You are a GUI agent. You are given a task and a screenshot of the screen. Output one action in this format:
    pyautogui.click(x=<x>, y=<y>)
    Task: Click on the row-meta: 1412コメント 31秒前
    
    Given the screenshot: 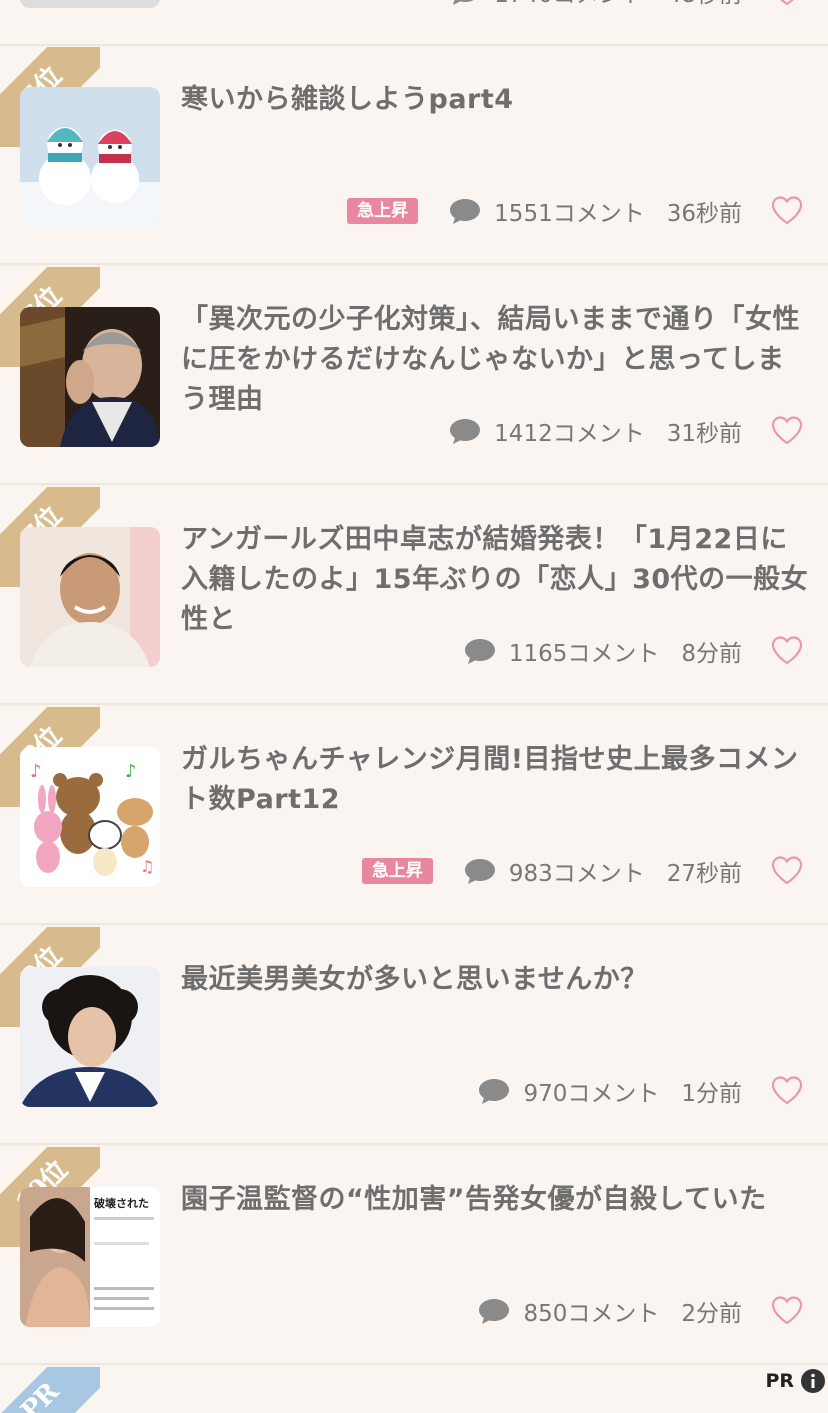 What is the action you would take?
    pyautogui.click(x=595, y=431)
    